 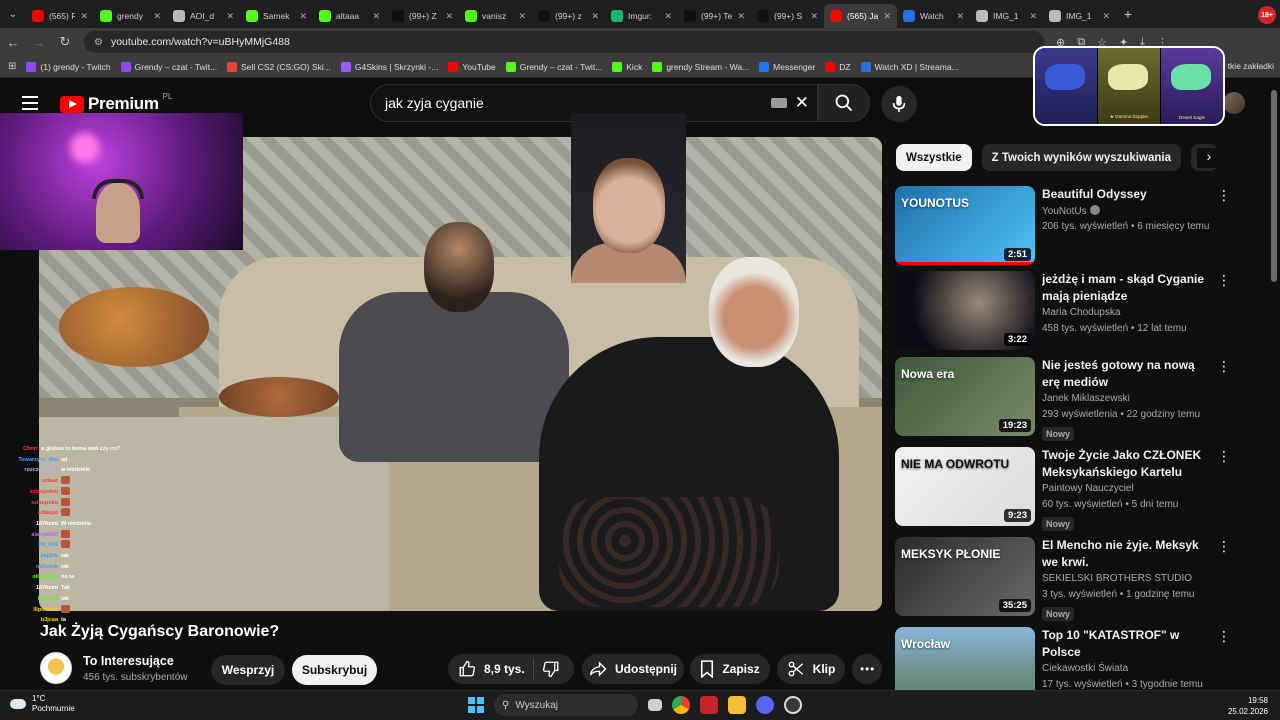 What do you see at coordinates (965, 396) in the screenshot?
I see `video-thumbnail: Nowa era 19:23` at bounding box center [965, 396].